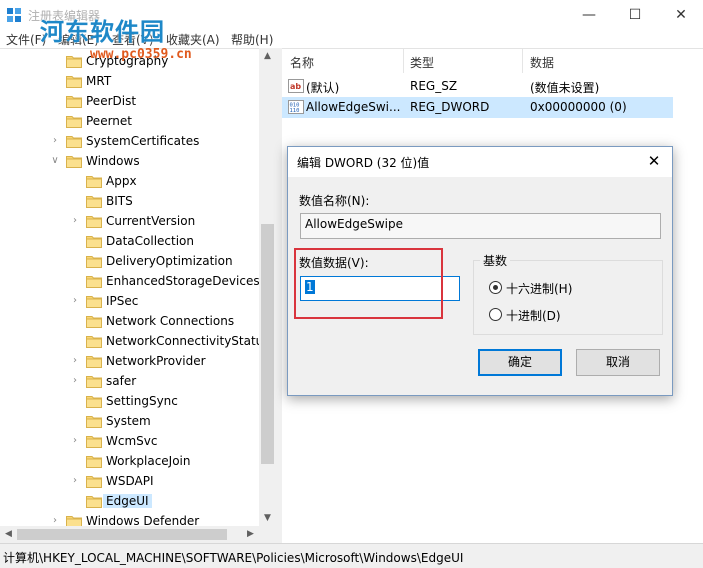  I want to click on chevron-down-icon: ∨, so click(55, 161).